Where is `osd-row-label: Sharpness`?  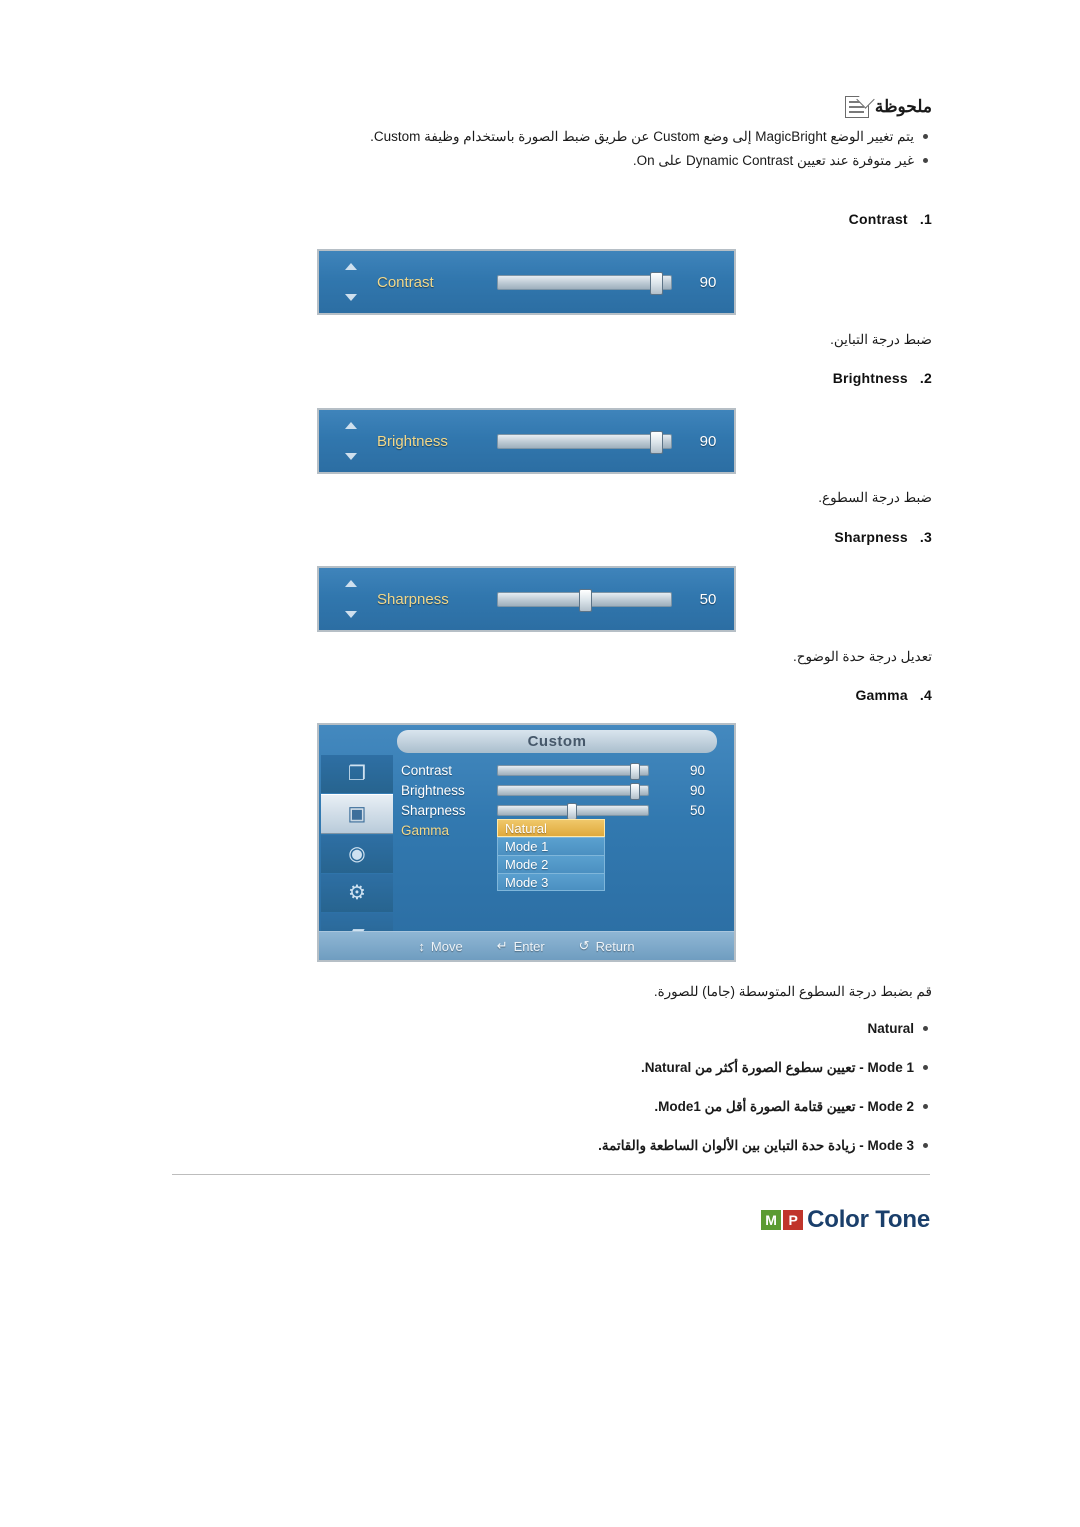 osd-row-label: Sharpness is located at coordinates (433, 810).